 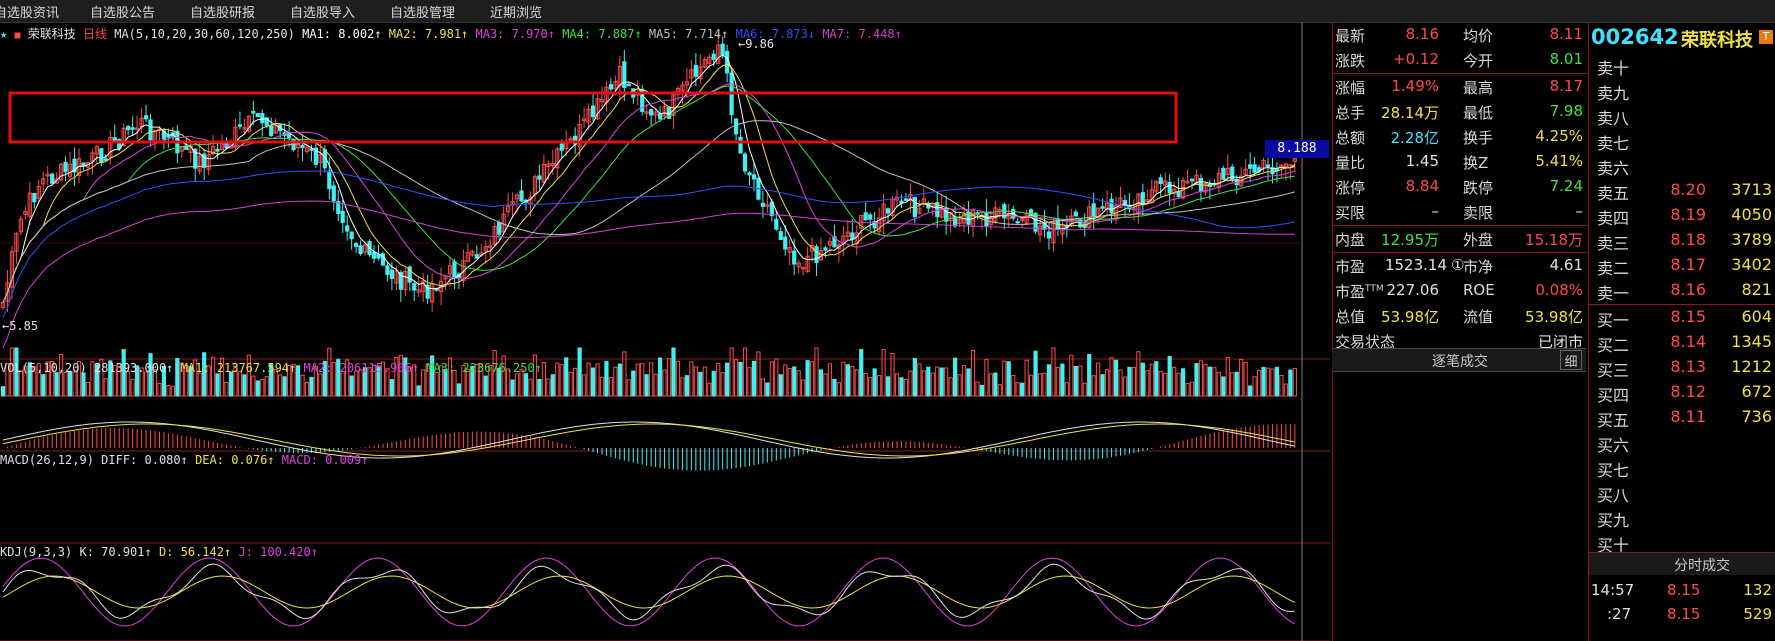 What do you see at coordinates (191, 552) in the screenshot?
I see `kdj-value-2: D: 56.142↑` at bounding box center [191, 552].